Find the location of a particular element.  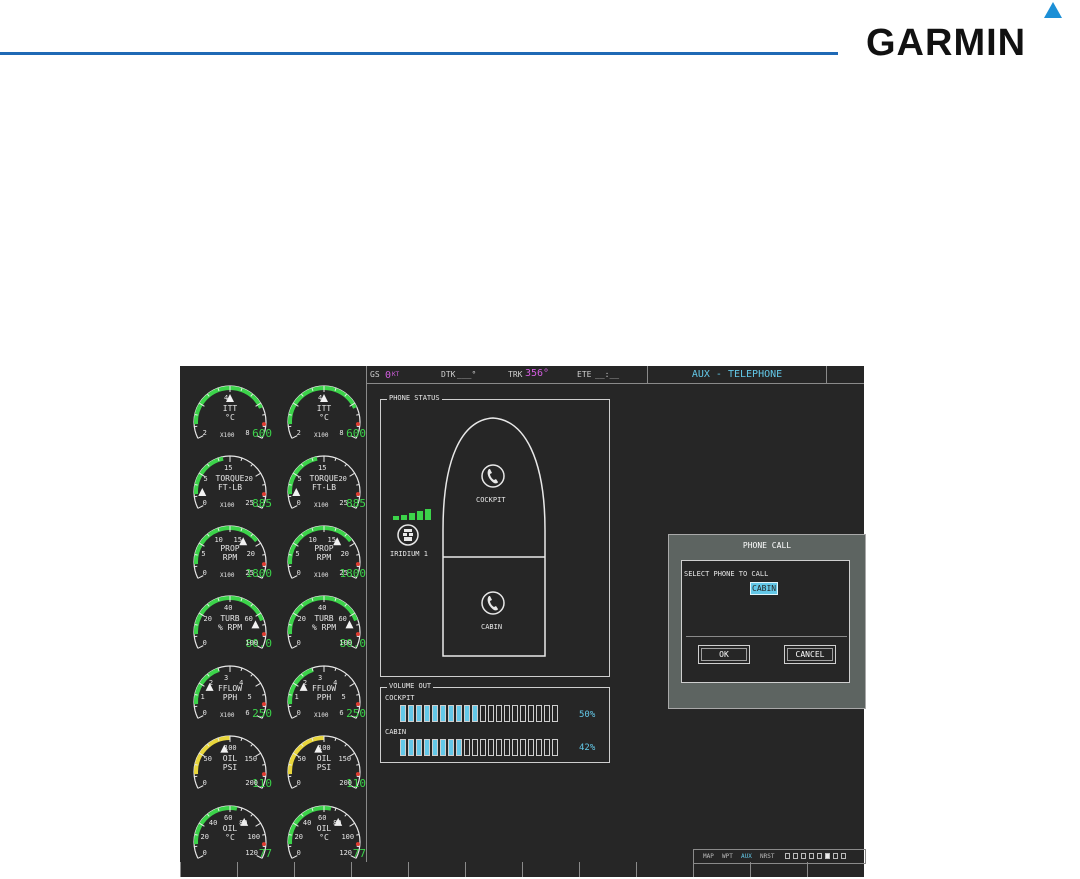

ok-button: OK is located at coordinates (724, 654).